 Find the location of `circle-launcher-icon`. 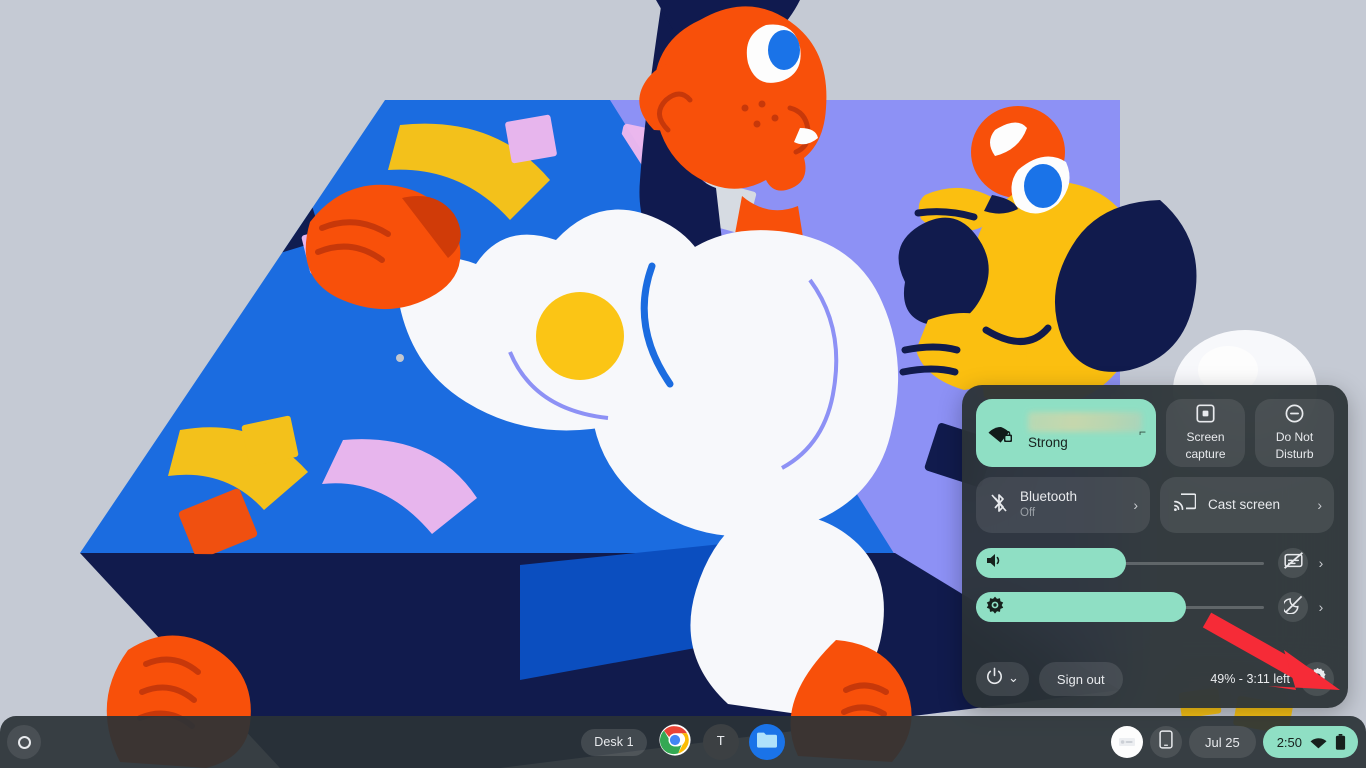

circle-launcher-icon is located at coordinates (24, 742).